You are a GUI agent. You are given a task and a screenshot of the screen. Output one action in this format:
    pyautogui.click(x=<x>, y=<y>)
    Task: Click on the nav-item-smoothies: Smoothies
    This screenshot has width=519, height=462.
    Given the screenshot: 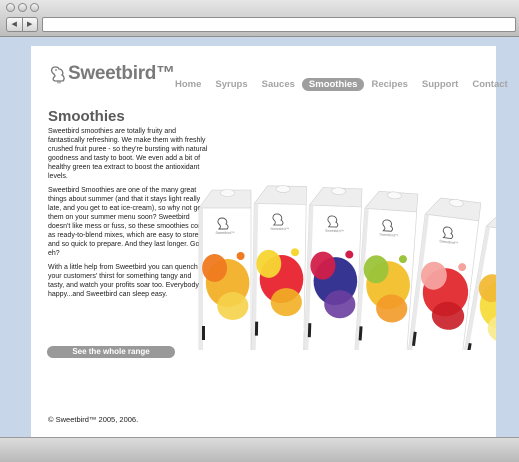 What is the action you would take?
    pyautogui.click(x=333, y=84)
    